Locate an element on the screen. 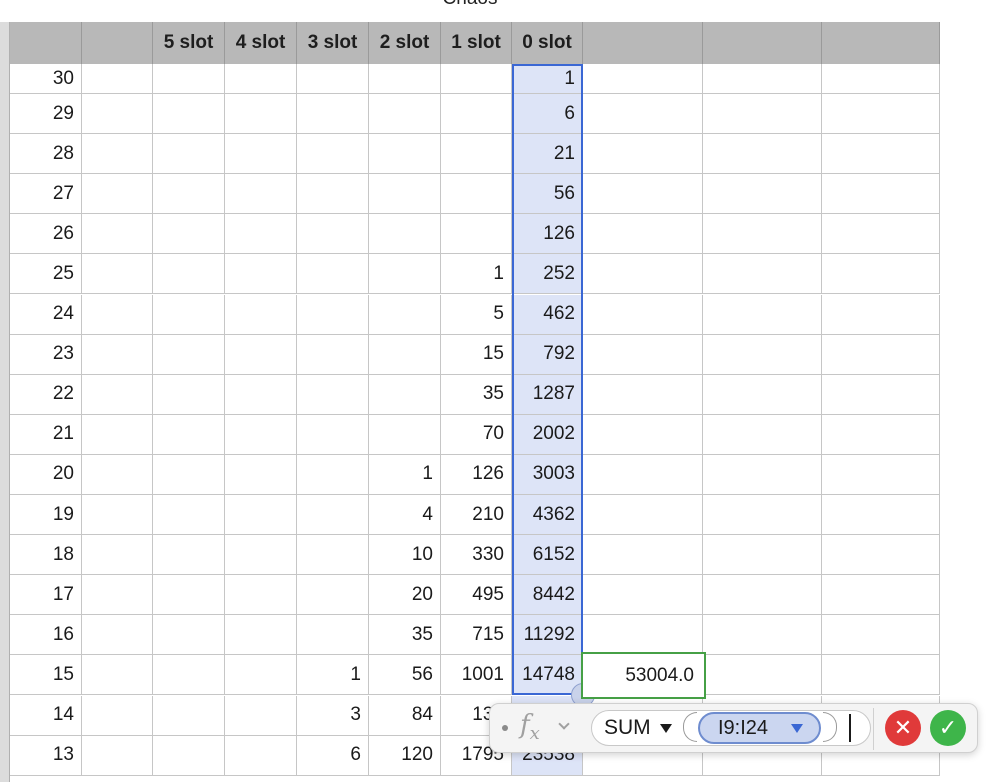  table-cell: 5 is located at coordinates (476, 314).